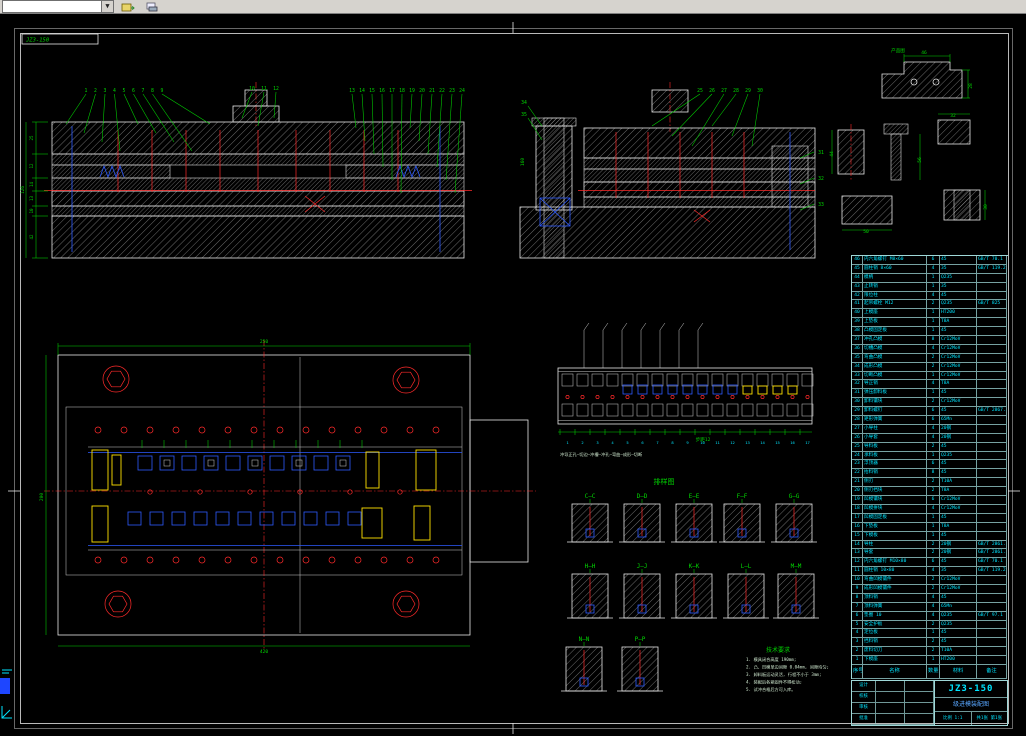 This screenshot has width=1026, height=736. I want to click on section-label: G—G, so click(794, 496).